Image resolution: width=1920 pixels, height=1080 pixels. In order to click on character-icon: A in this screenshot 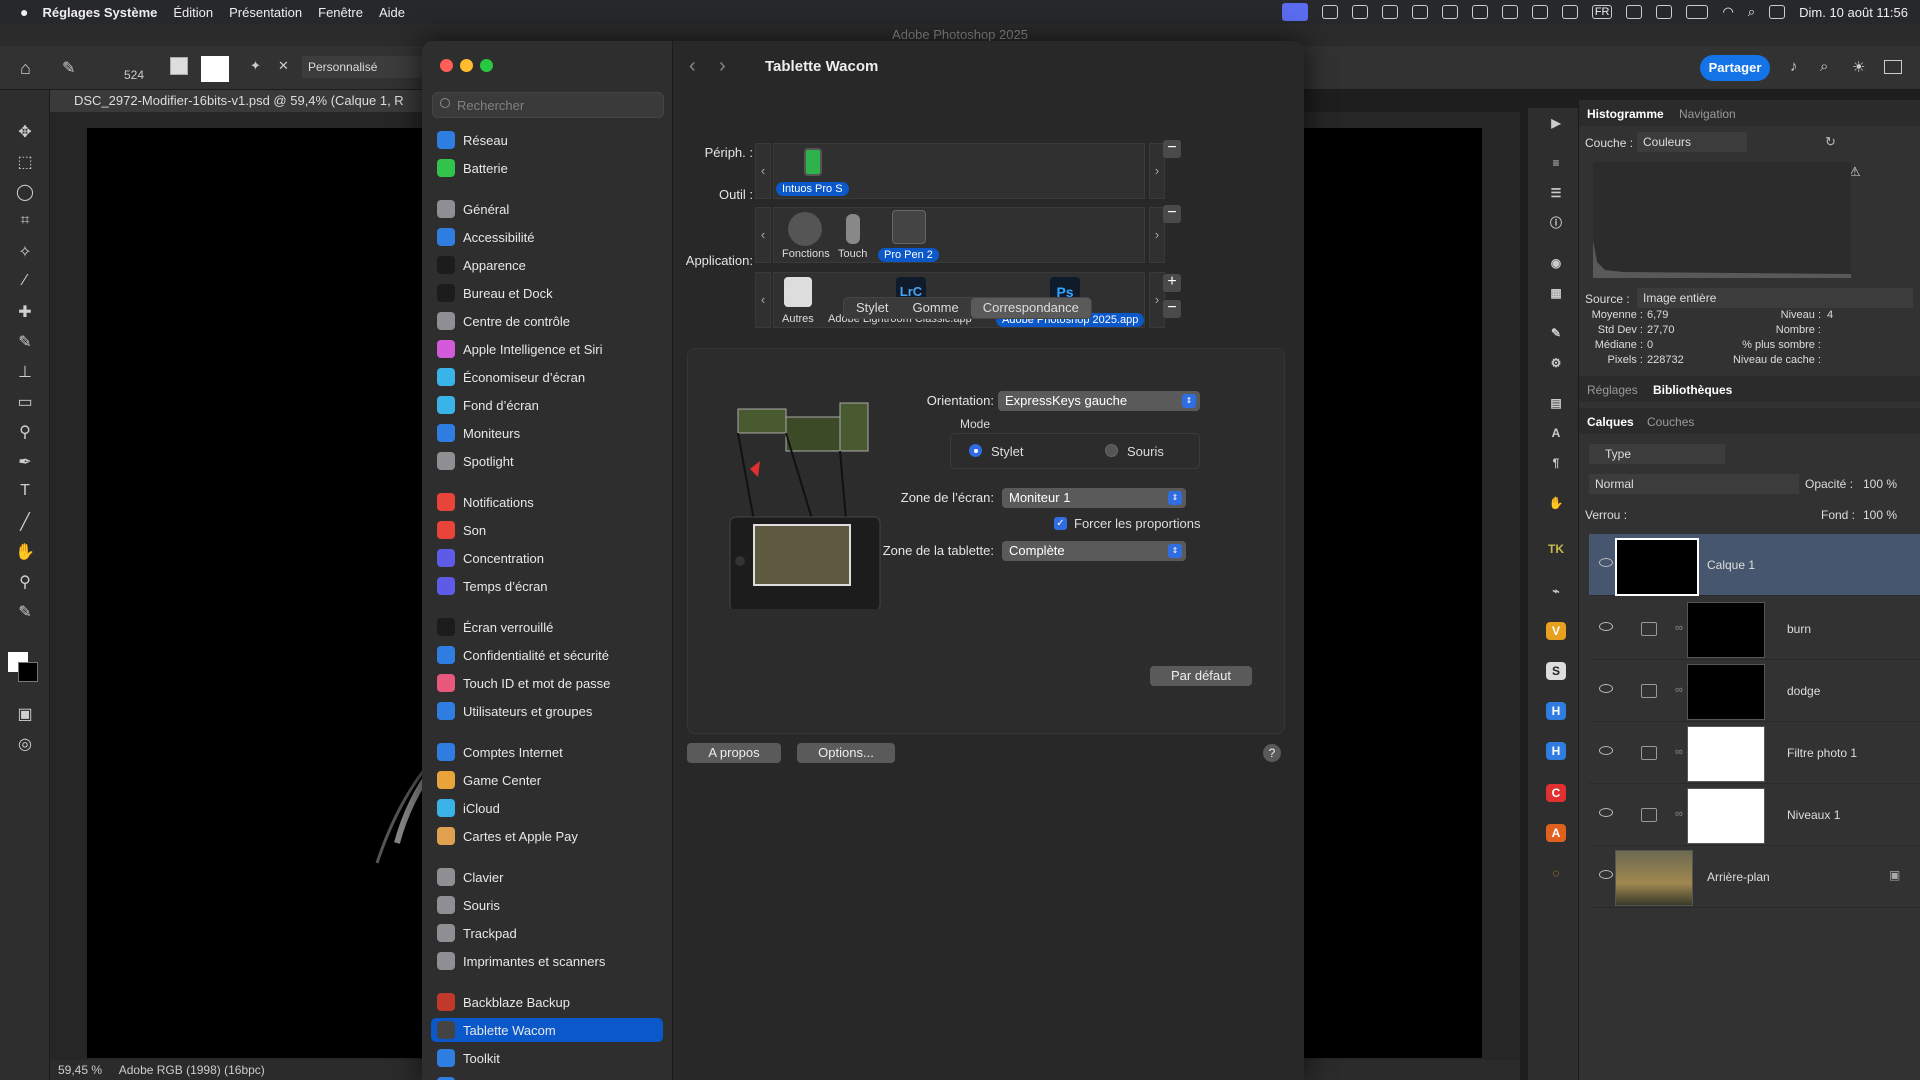, I will do `click(1556, 433)`.